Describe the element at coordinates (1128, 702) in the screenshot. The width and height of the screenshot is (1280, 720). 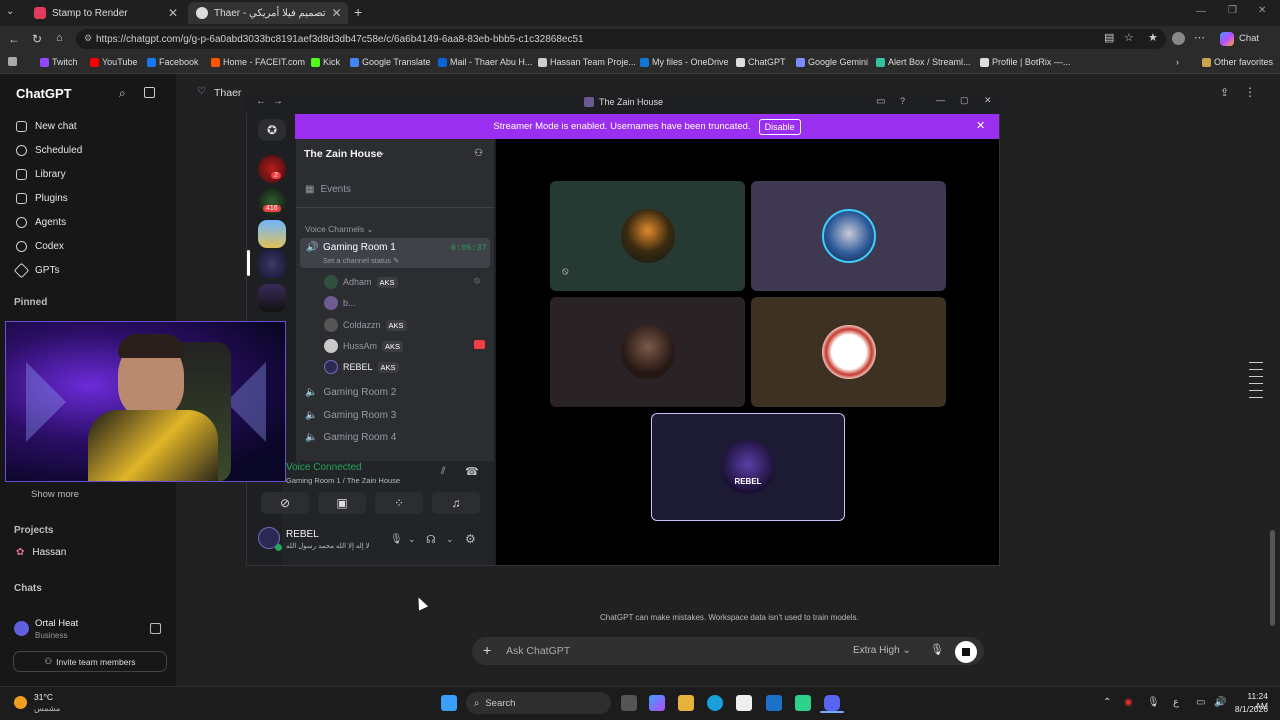
I see `tray-app-icon: ◉` at that location.